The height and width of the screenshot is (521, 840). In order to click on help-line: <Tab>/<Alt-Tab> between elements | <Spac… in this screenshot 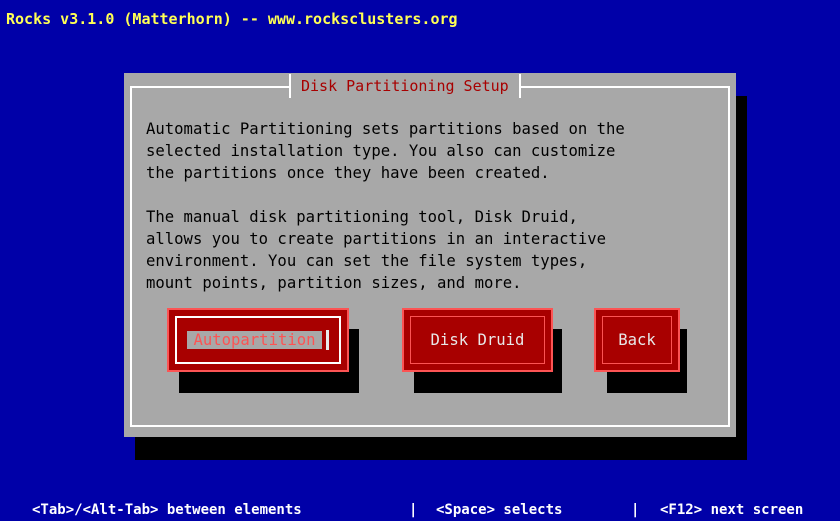, I will do `click(420, 510)`.